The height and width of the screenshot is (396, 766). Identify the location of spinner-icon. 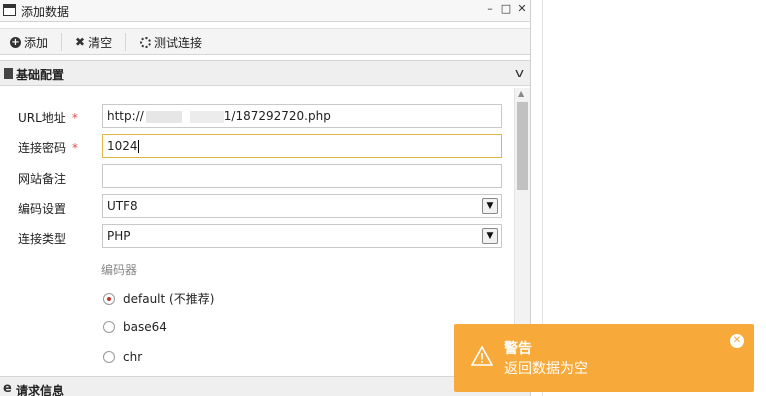
(145, 42).